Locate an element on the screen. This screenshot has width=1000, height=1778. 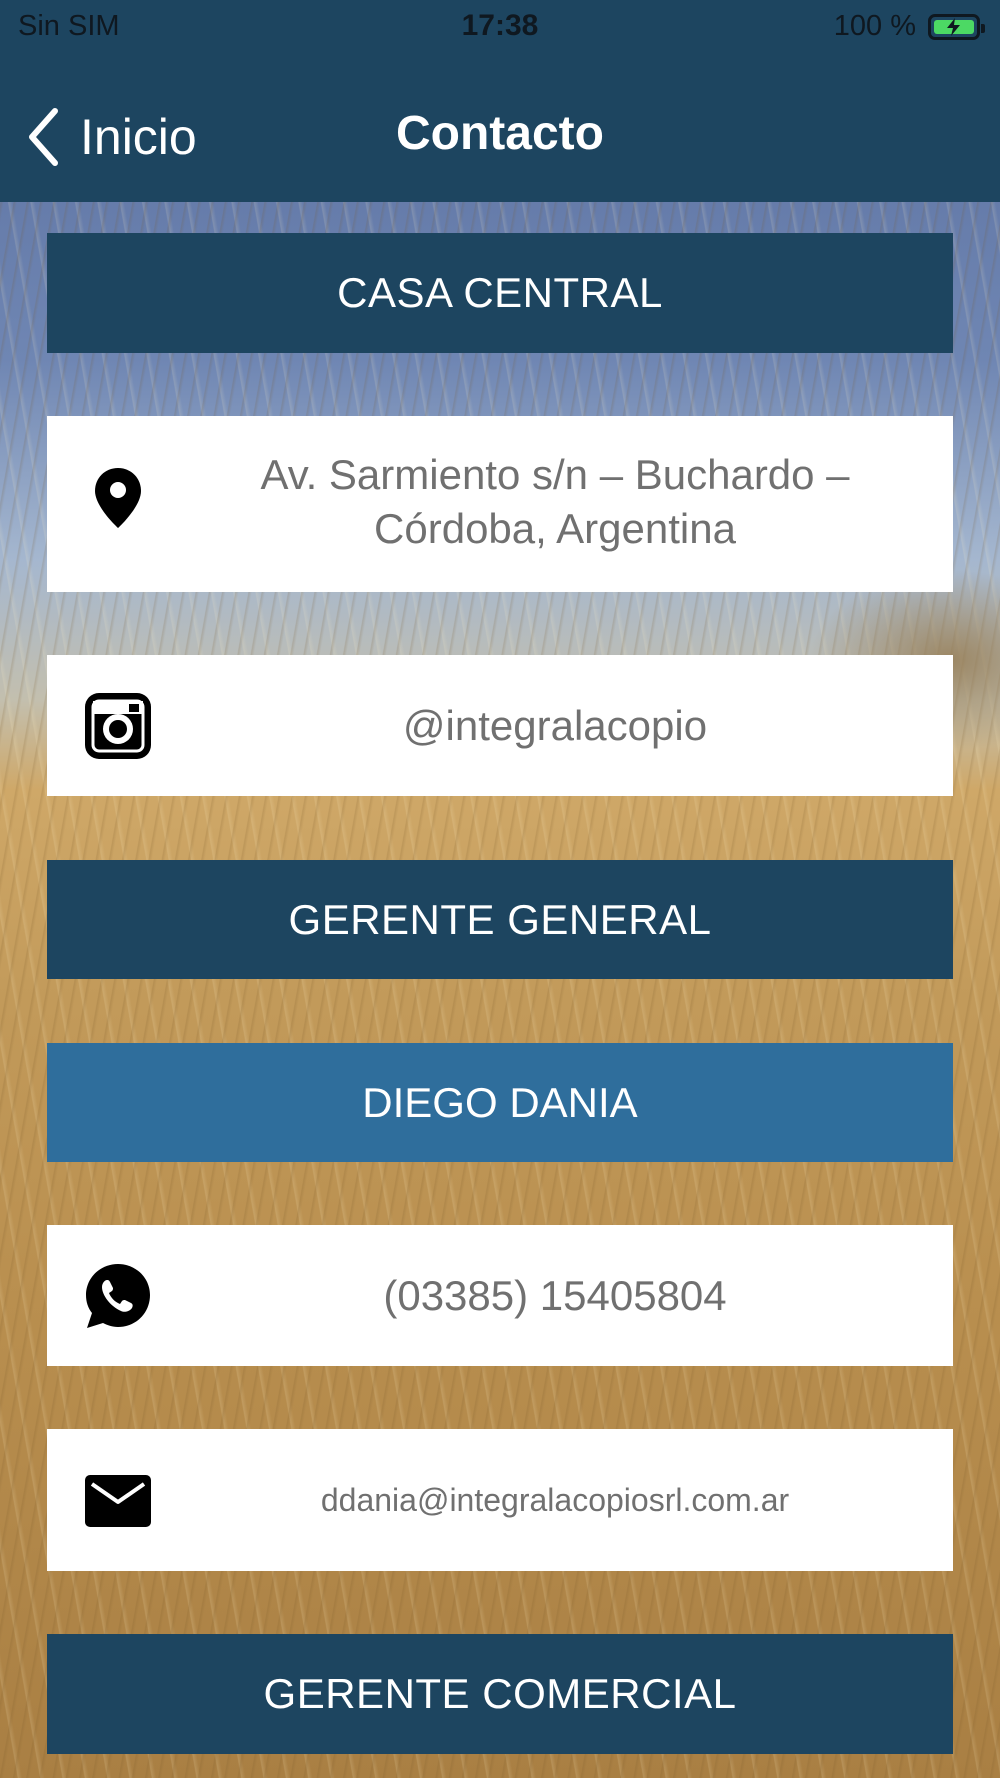
battery-percent: 100 % is located at coordinates (874, 26).